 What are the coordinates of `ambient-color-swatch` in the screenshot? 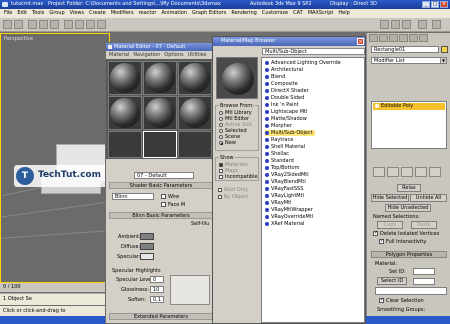 It's located at (147, 236).